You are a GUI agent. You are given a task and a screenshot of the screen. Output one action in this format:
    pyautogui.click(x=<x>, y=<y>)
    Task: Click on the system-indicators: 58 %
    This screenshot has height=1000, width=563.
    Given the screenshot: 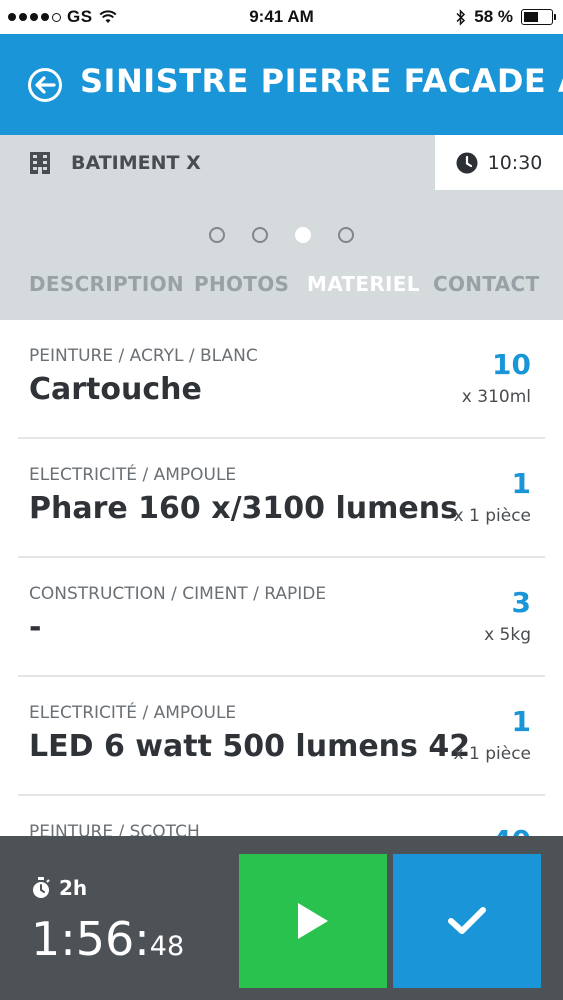 What is the action you would take?
    pyautogui.click(x=506, y=17)
    